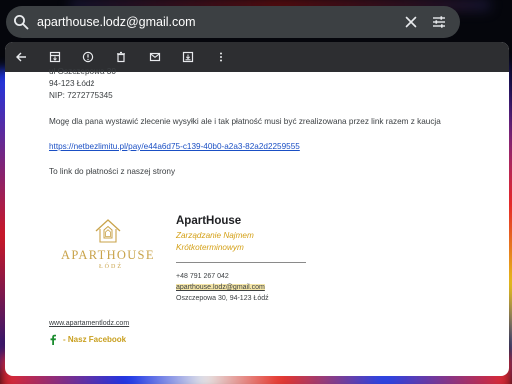  Describe the element at coordinates (188, 57) in the screenshot. I see `move-to-icon` at that location.